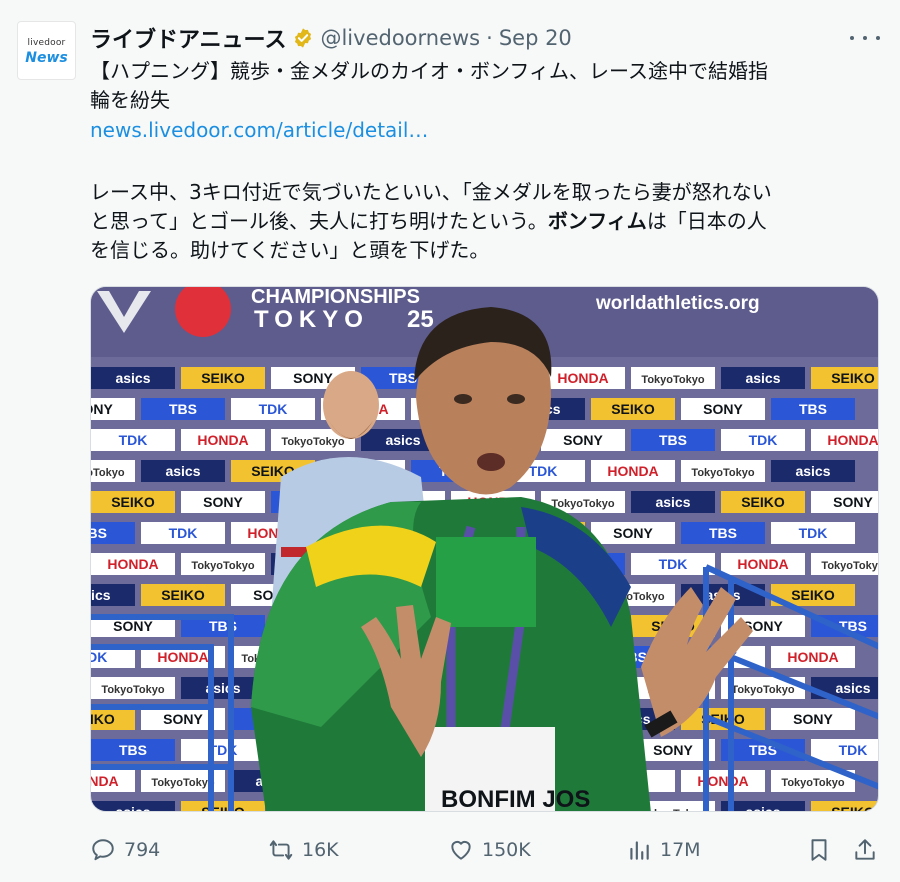 Image resolution: width=900 pixels, height=882 pixels. Describe the element at coordinates (400, 38) in the screenshot. I see `account-handle: @livedoornews` at that location.